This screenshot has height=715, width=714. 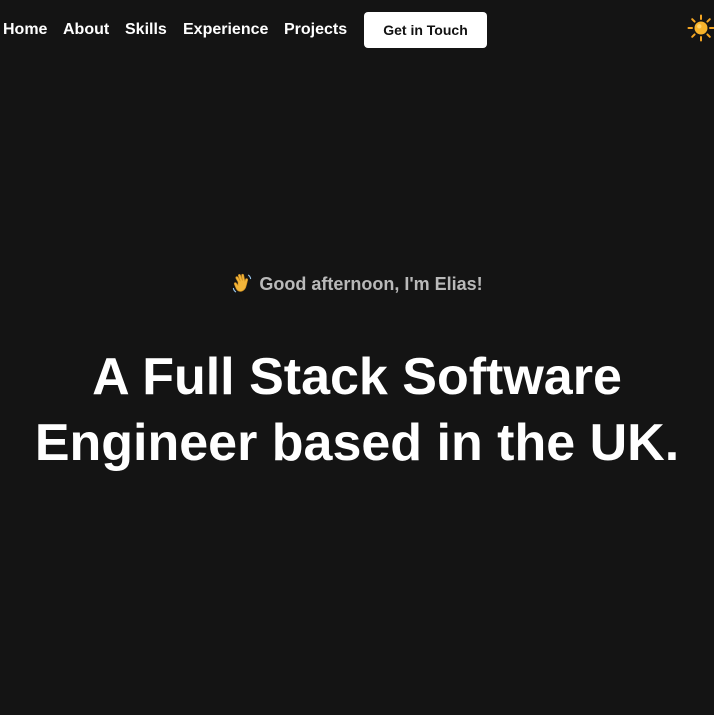 I want to click on nav-link-skills: Skills, so click(x=146, y=30).